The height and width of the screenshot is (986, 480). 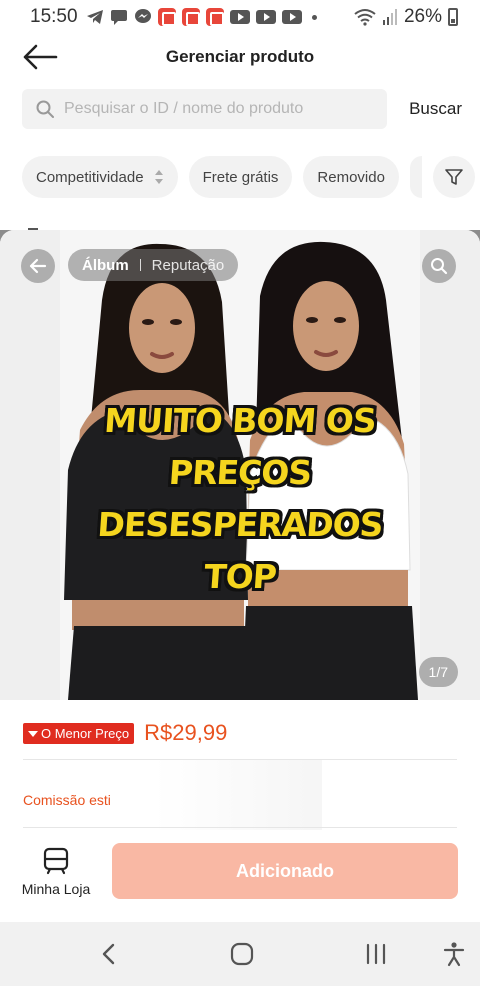 I want to click on caption-line: TOP, so click(x=240, y=576).